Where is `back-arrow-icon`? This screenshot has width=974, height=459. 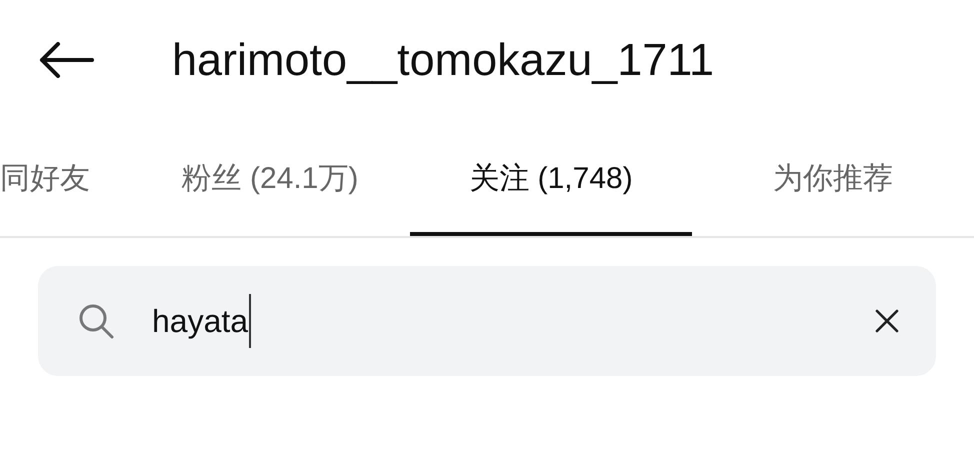 back-arrow-icon is located at coordinates (66, 60).